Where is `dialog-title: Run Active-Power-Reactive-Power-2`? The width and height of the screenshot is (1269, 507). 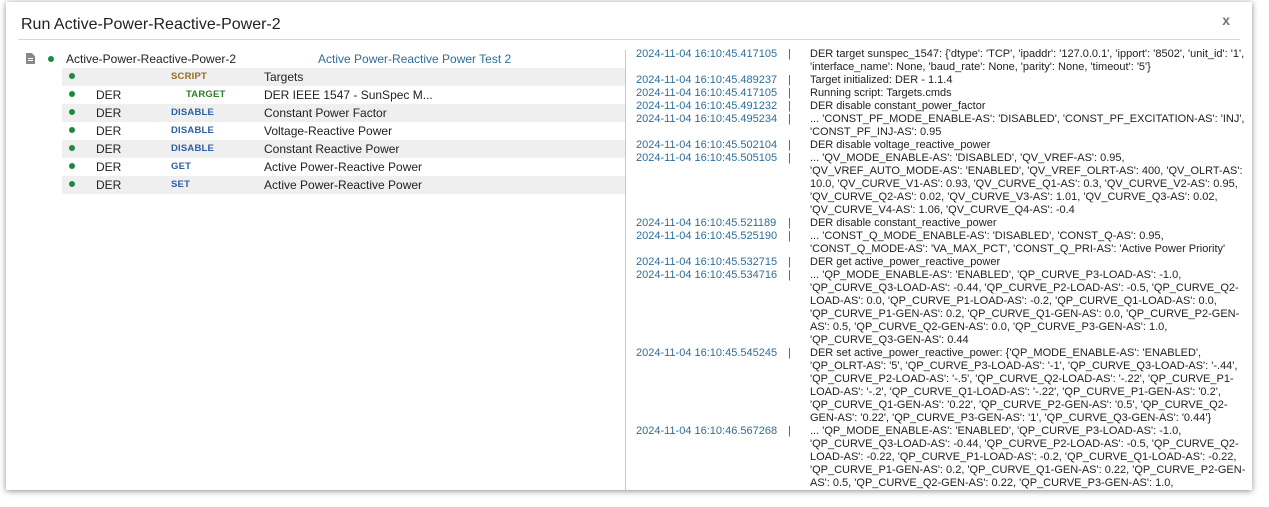
dialog-title: Run Active-Power-Reactive-Power-2 is located at coordinates (151, 24).